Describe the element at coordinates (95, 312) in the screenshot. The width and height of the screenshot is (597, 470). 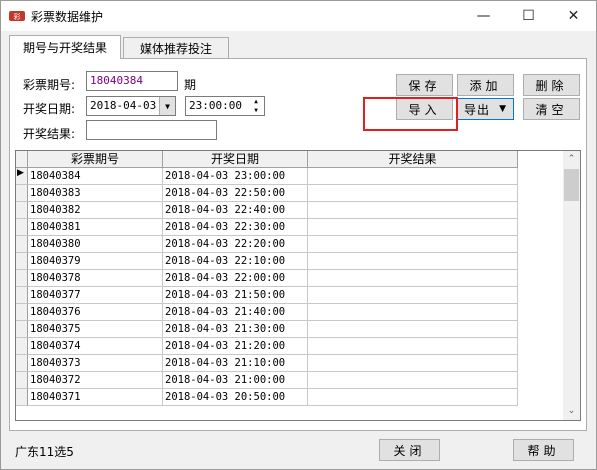
I see `cell-issue: 18040376` at that location.